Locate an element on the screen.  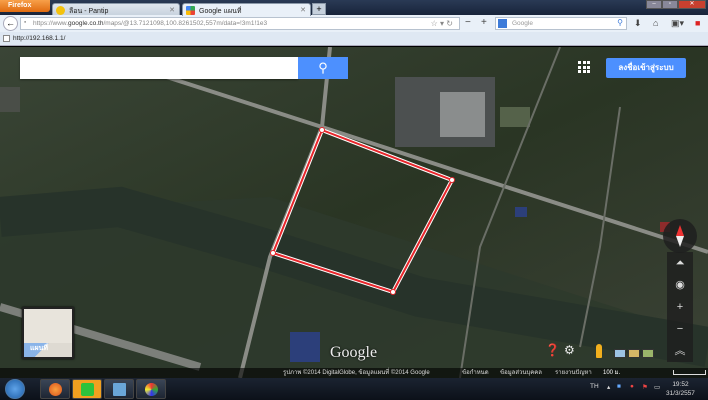
taskbar: TH ▴ ■ ● ⚑ ▭ 19:52 31/3/2557 is located at coordinates (354, 389).